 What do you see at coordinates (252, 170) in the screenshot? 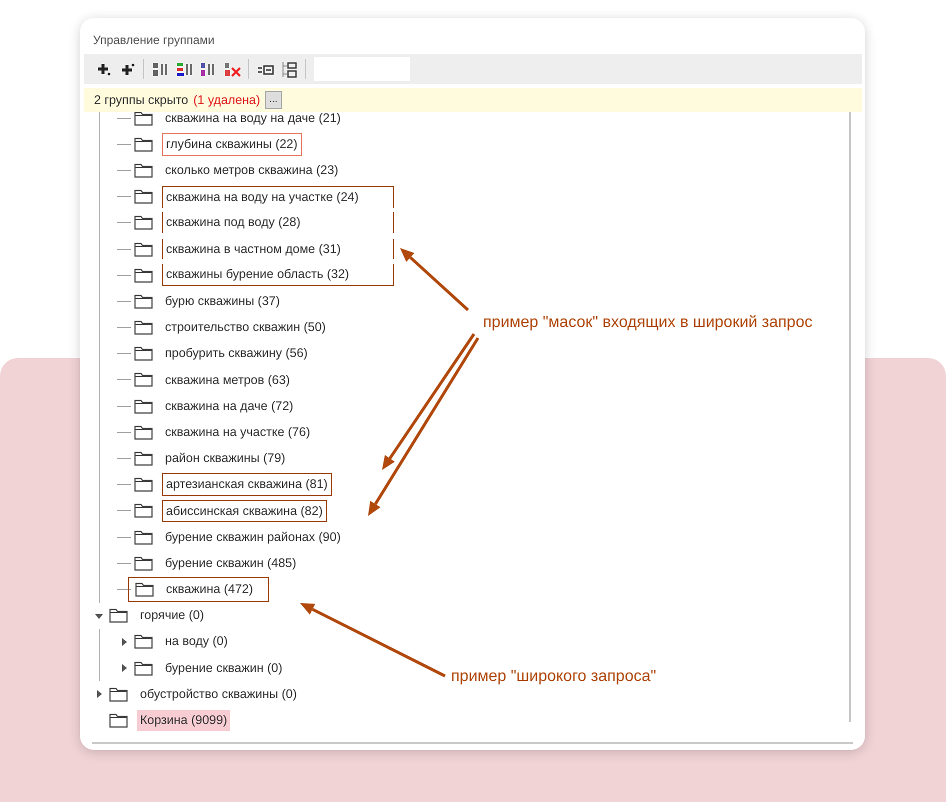
I see `tree-item-label: сколько метров скважина (23)` at bounding box center [252, 170].